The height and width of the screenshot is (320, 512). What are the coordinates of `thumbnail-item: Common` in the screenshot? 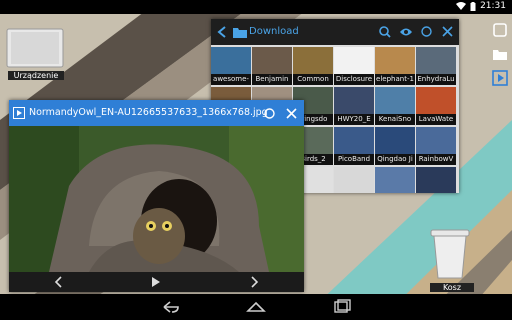 It's located at (313, 66).